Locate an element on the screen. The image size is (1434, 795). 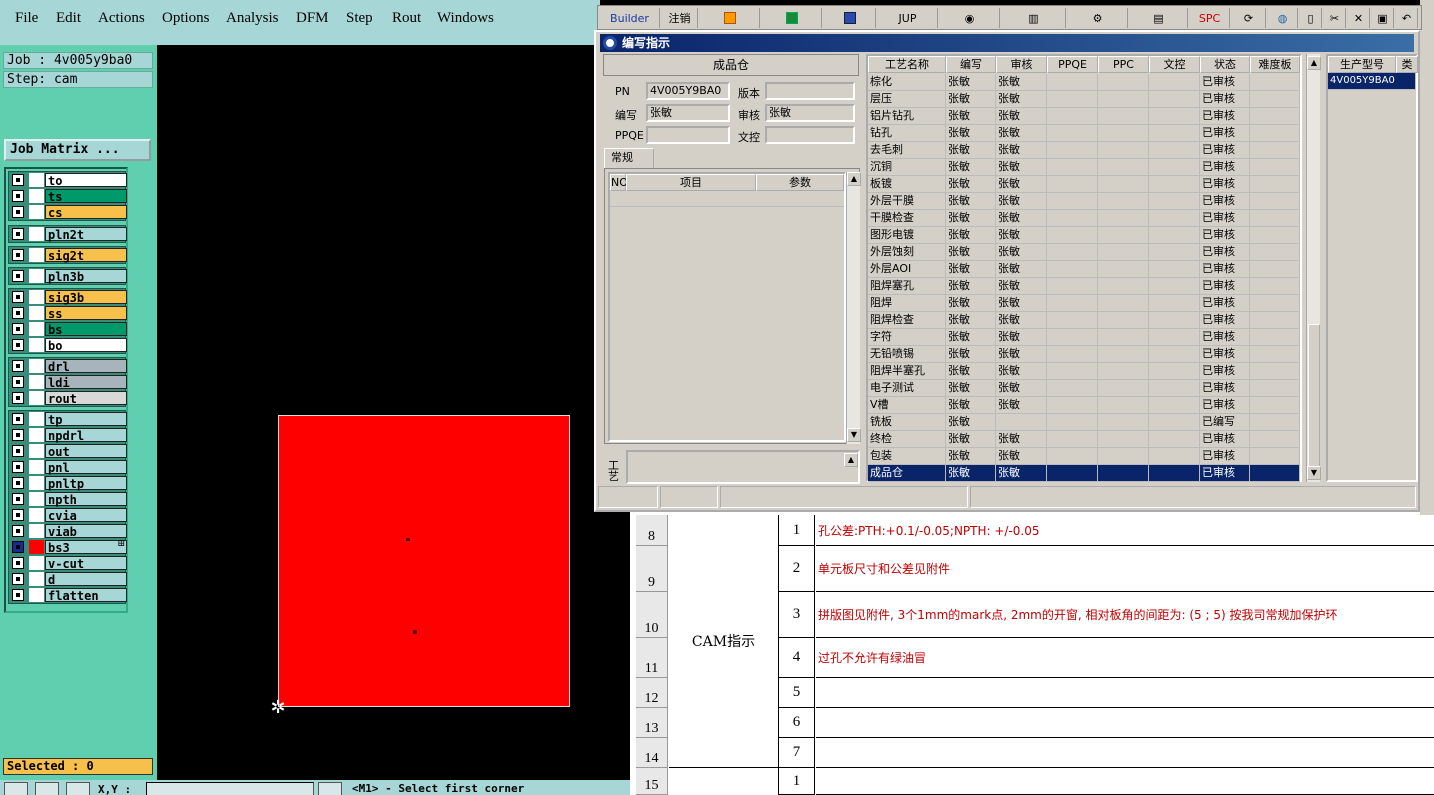
process-col-header: PPC is located at coordinates (1123, 64).